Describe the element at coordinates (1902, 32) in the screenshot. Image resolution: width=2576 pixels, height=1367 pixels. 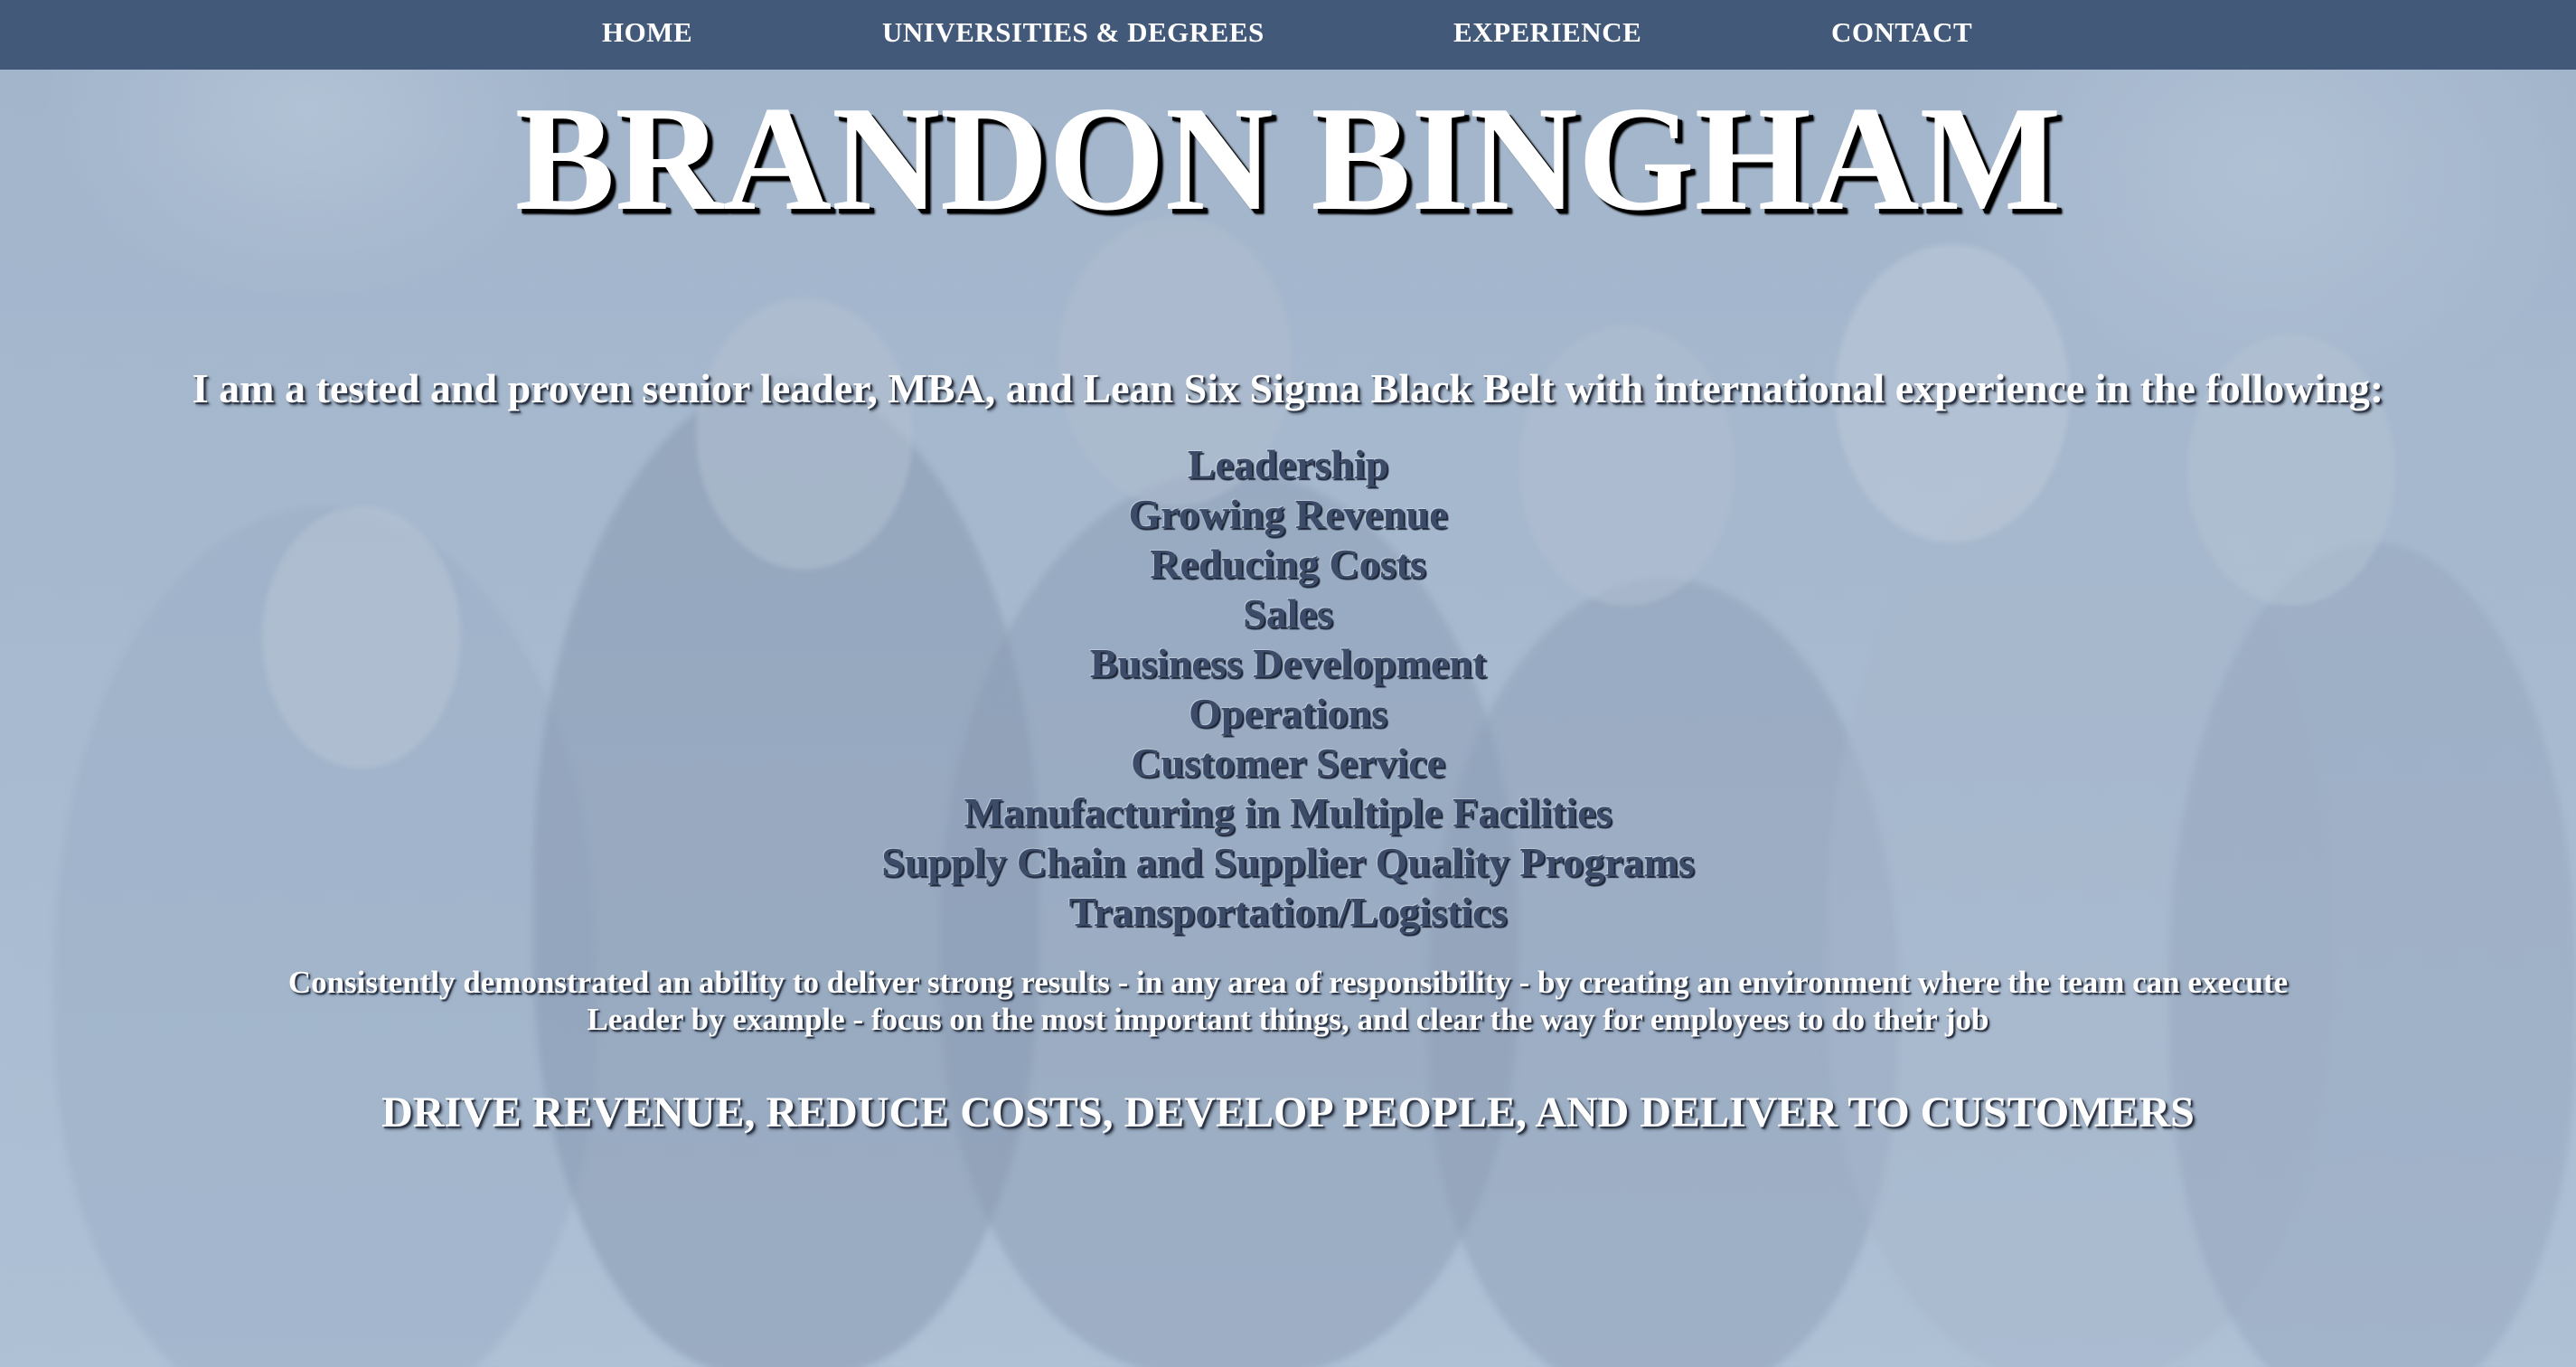
I see `nav-link-contact: CONTACT` at that location.